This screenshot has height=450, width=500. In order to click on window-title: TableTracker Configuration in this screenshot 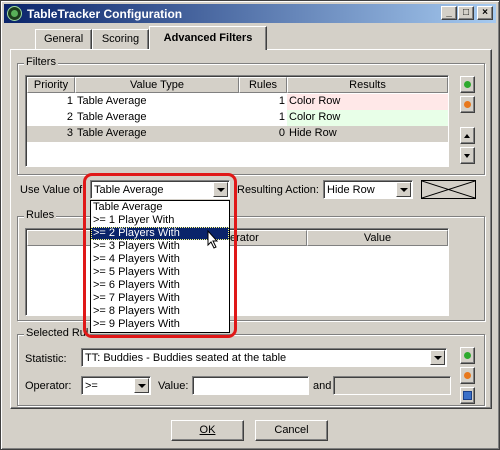, I will do `click(105, 14)`.